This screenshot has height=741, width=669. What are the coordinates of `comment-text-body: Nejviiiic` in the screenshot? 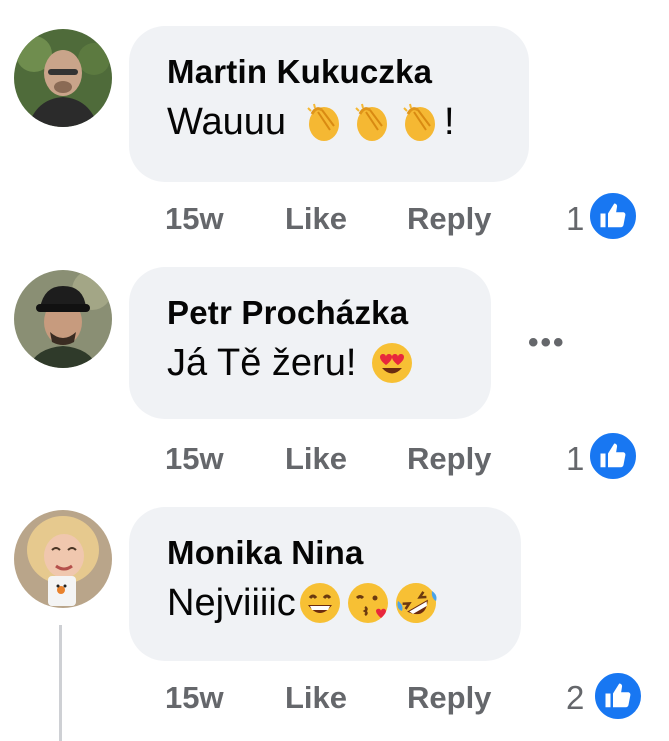 It's located at (231, 603).